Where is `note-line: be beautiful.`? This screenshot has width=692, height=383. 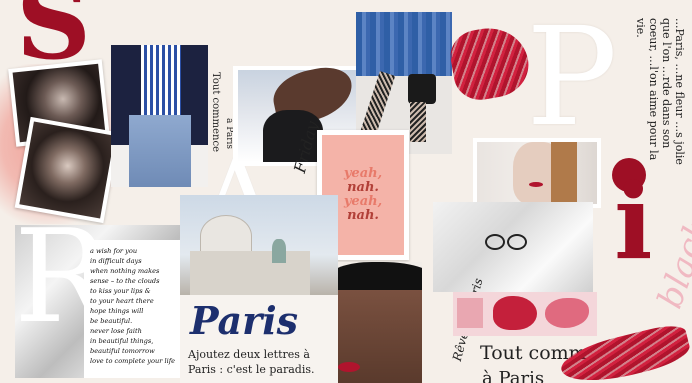
note-line: be beautiful. is located at coordinates (111, 321).